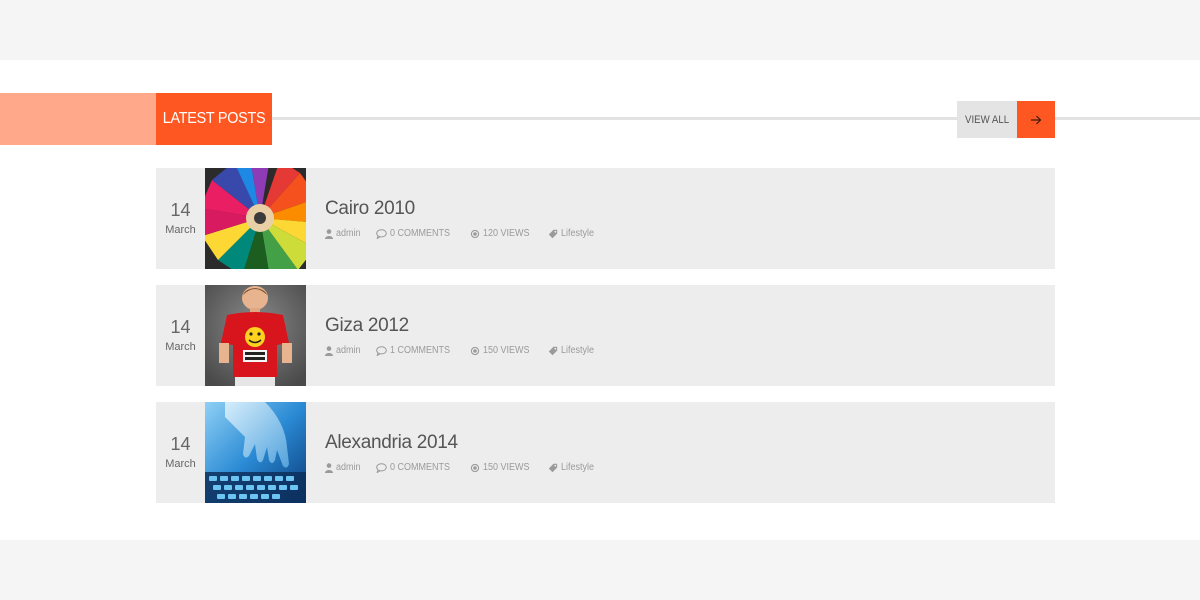  I want to click on section-accent-bar, so click(78, 119).